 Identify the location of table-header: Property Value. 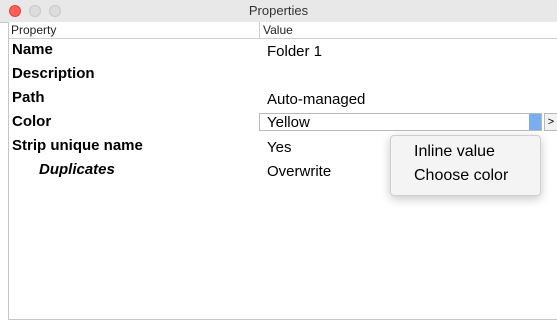
(283, 30).